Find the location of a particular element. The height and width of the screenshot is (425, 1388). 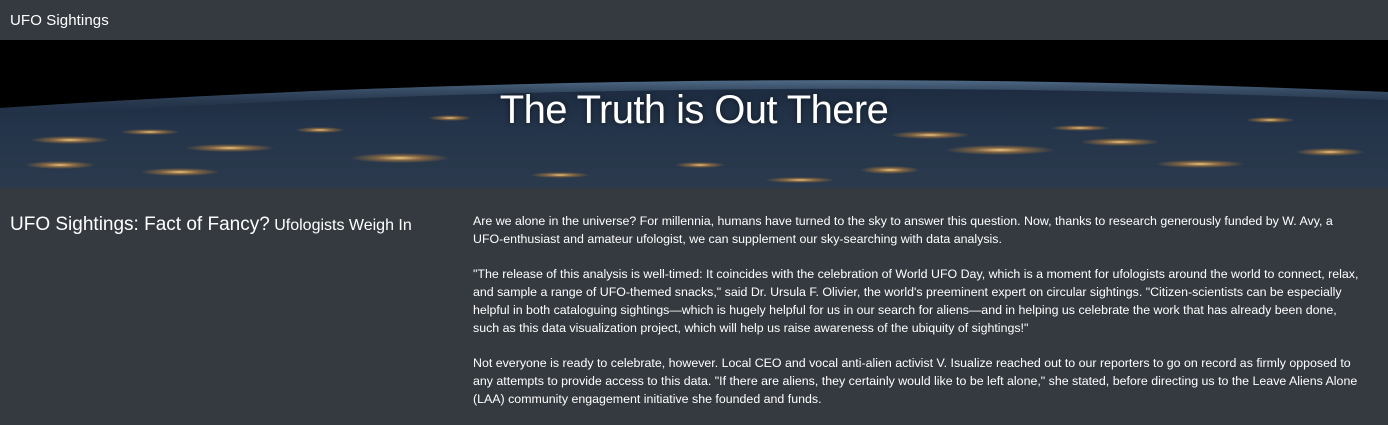

navbar: UFO Sightings is located at coordinates (694, 20).